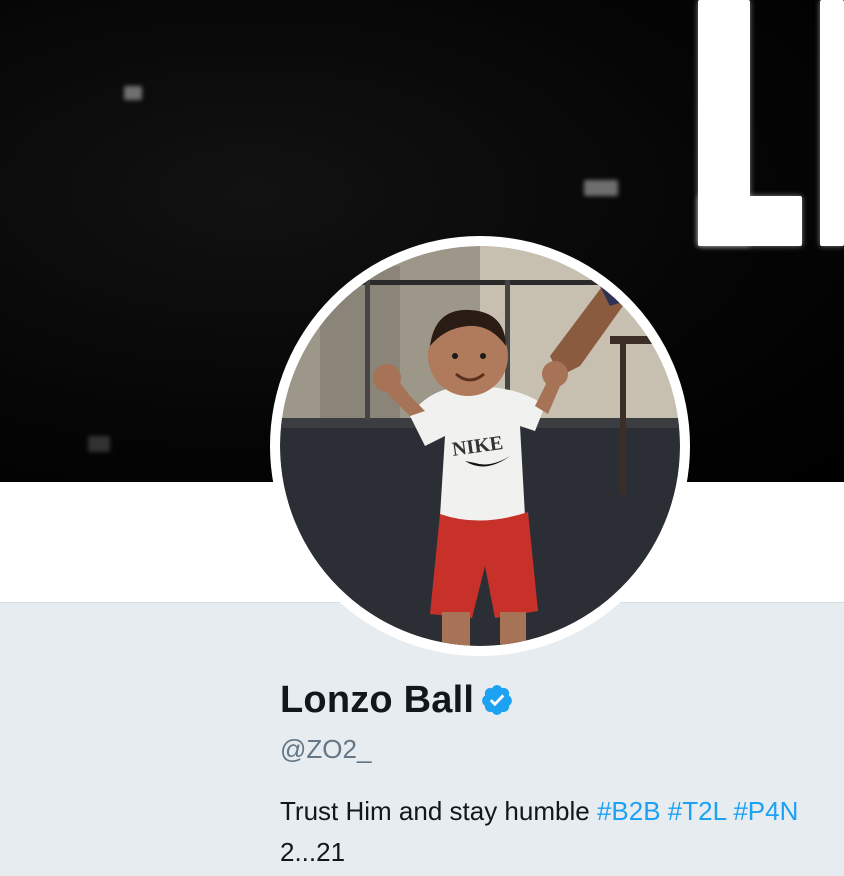 This screenshot has width=844, height=876. Describe the element at coordinates (435, 811) in the screenshot. I see `bio-text: Trust Him and stay humble` at that location.